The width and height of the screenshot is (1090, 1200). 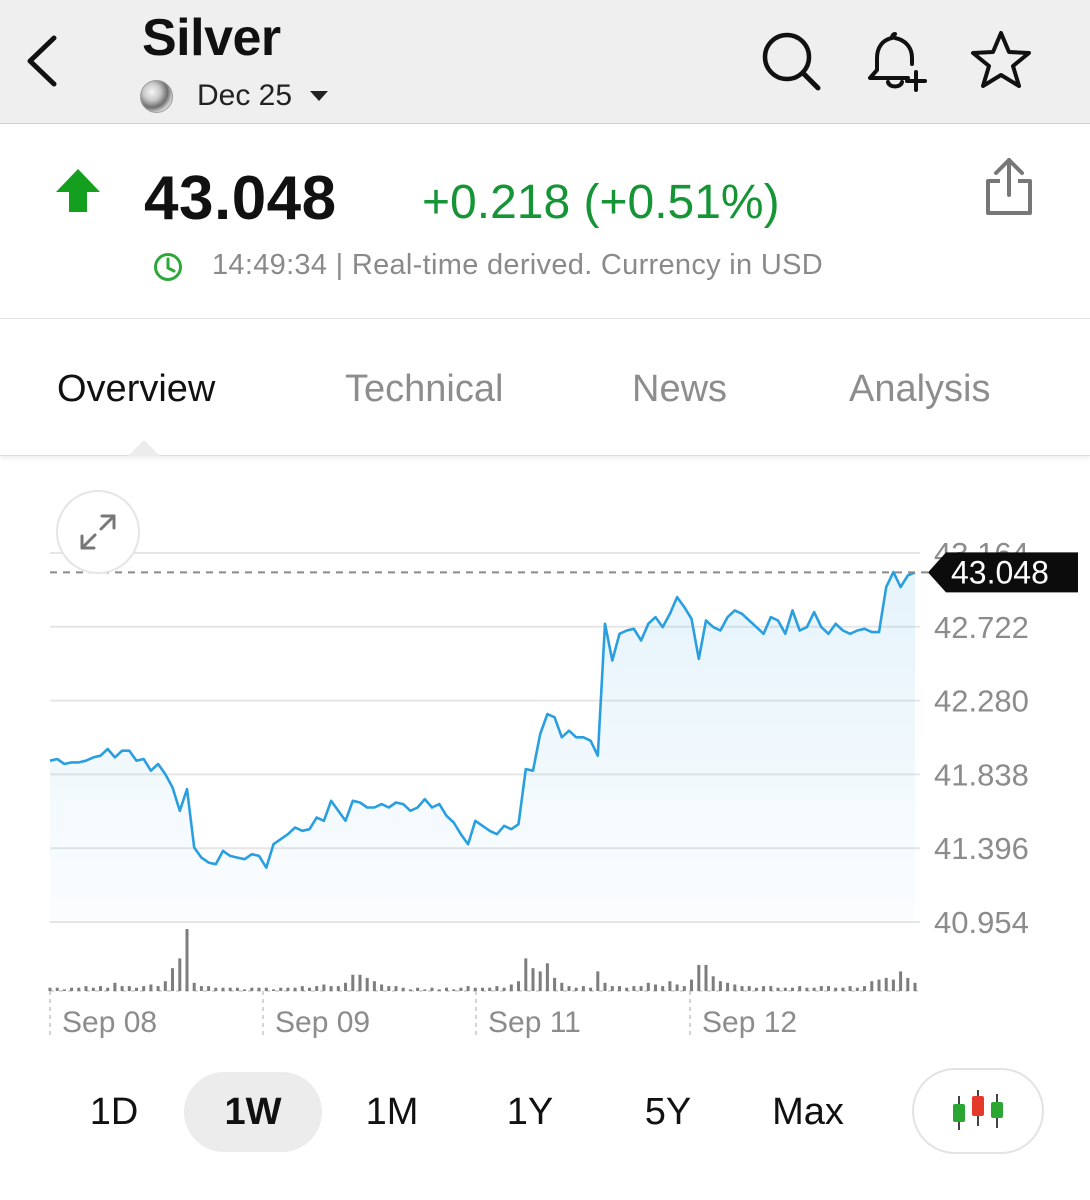 What do you see at coordinates (920, 389) in the screenshot?
I see `tab-analysis: Analysis` at bounding box center [920, 389].